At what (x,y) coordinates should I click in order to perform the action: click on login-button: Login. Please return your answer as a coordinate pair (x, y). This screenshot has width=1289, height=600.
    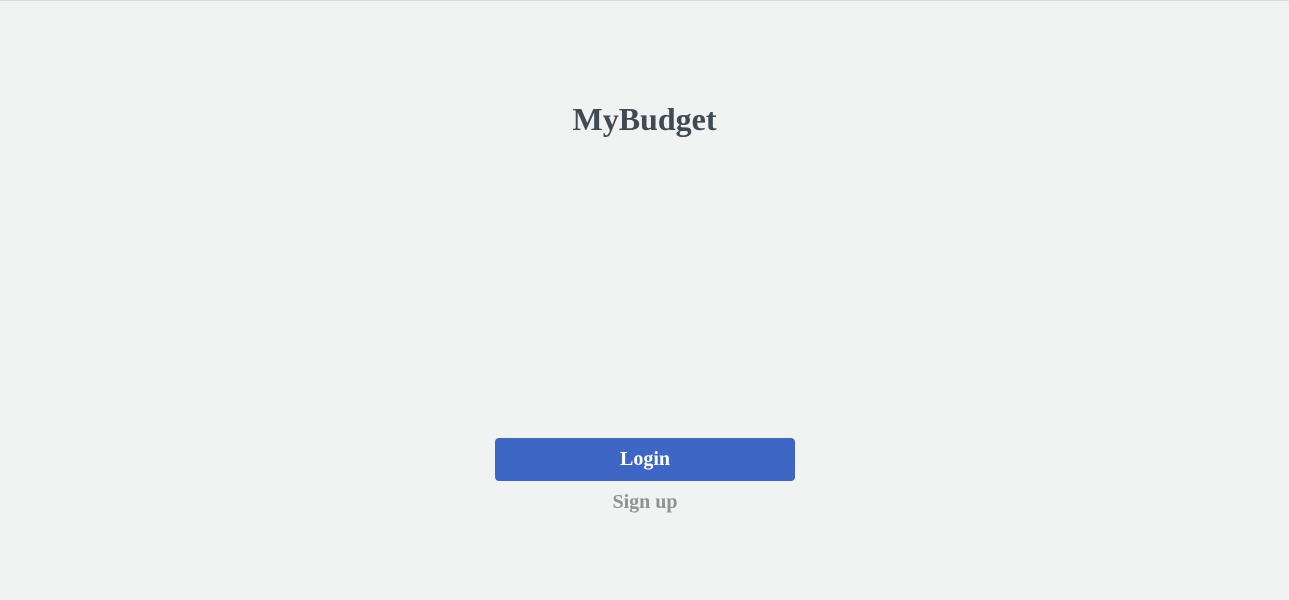
    Looking at the image, I should click on (645, 459).